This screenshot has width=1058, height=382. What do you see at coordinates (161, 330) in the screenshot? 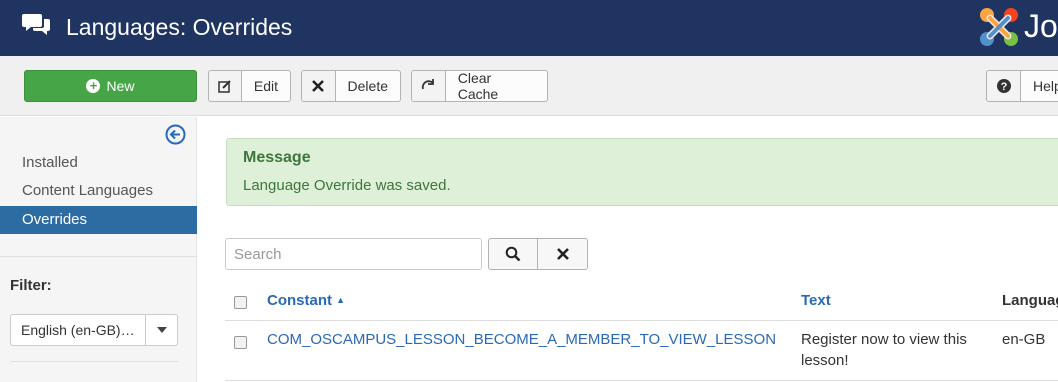
I see `caret-down-icon` at bounding box center [161, 330].